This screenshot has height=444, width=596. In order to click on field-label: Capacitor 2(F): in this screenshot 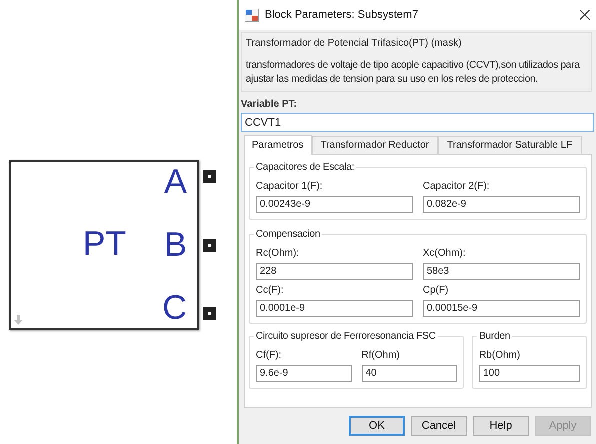, I will do `click(457, 186)`.